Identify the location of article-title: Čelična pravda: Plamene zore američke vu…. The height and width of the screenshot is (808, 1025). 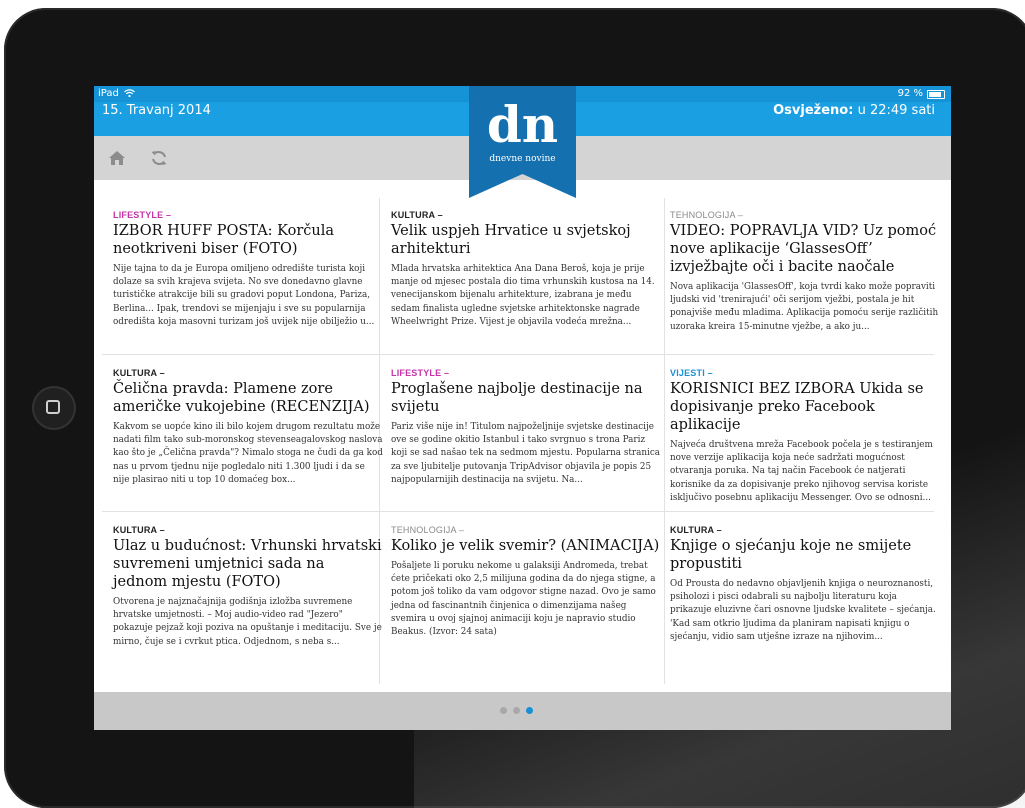
(248, 398).